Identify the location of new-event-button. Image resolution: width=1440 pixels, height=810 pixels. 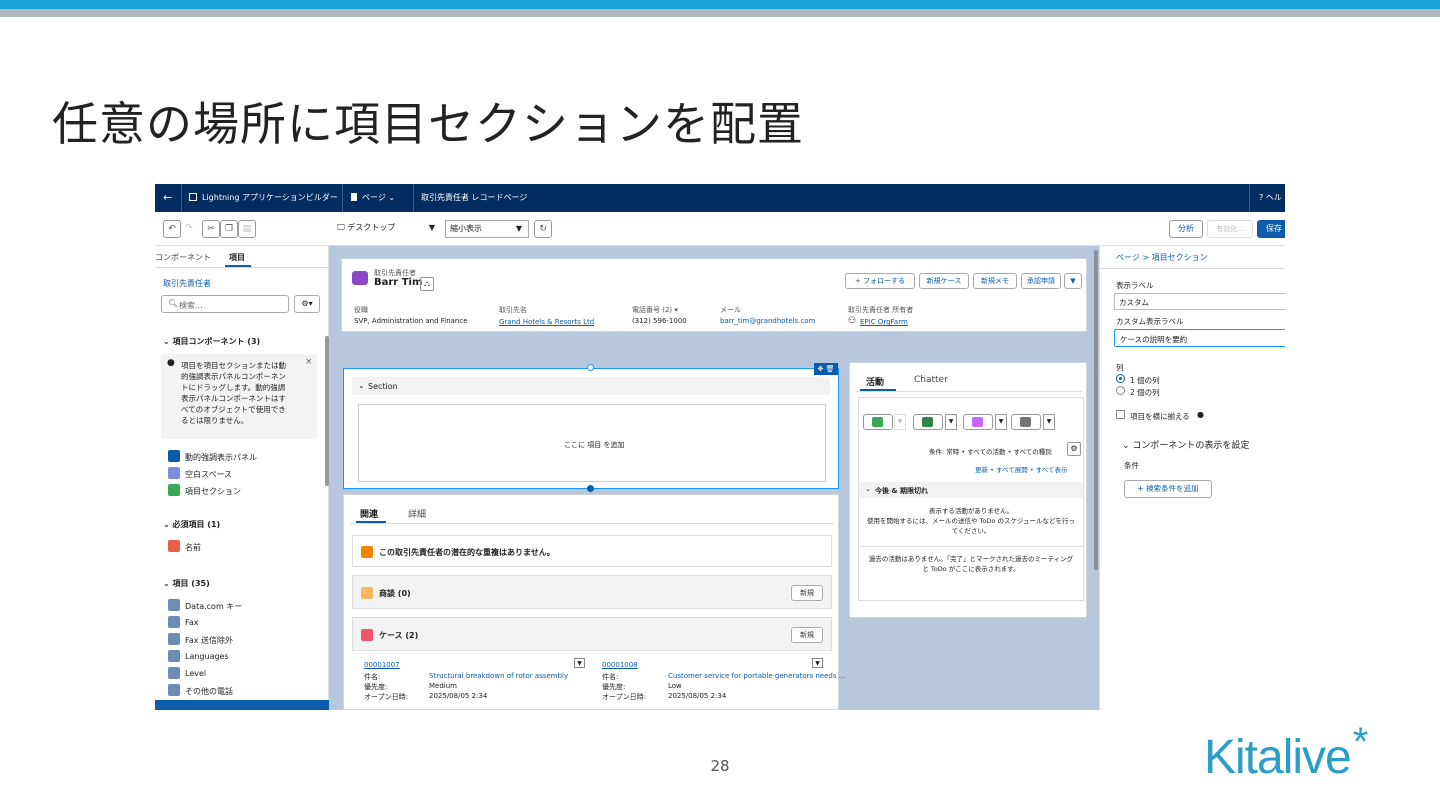
(978, 422).